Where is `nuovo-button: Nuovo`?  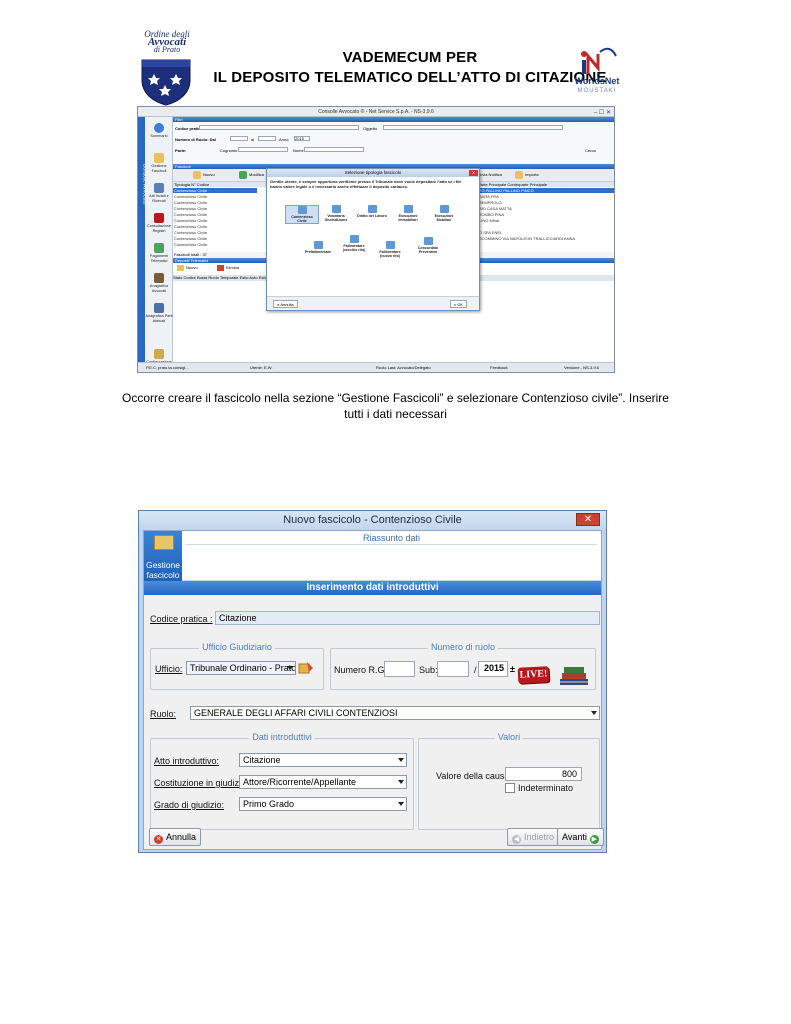
nuovo-button: Nuovo is located at coordinates (204, 175).